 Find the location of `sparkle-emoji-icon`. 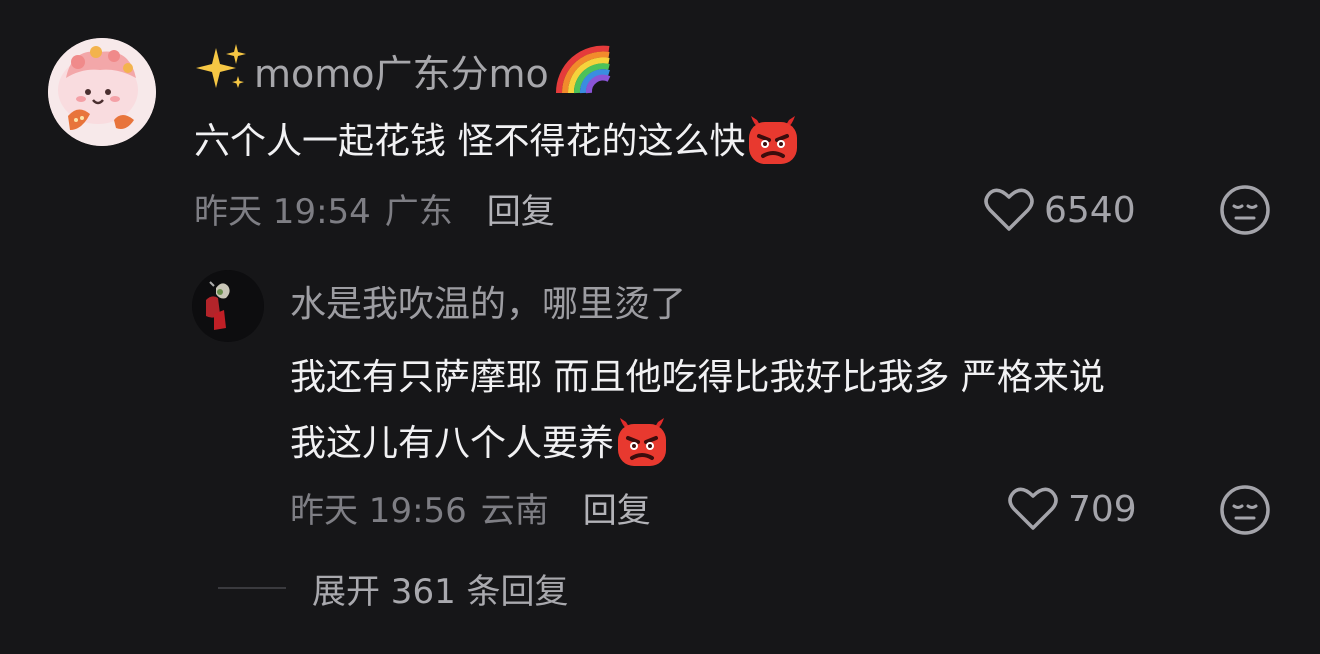

sparkle-emoji-icon is located at coordinates (221, 66).